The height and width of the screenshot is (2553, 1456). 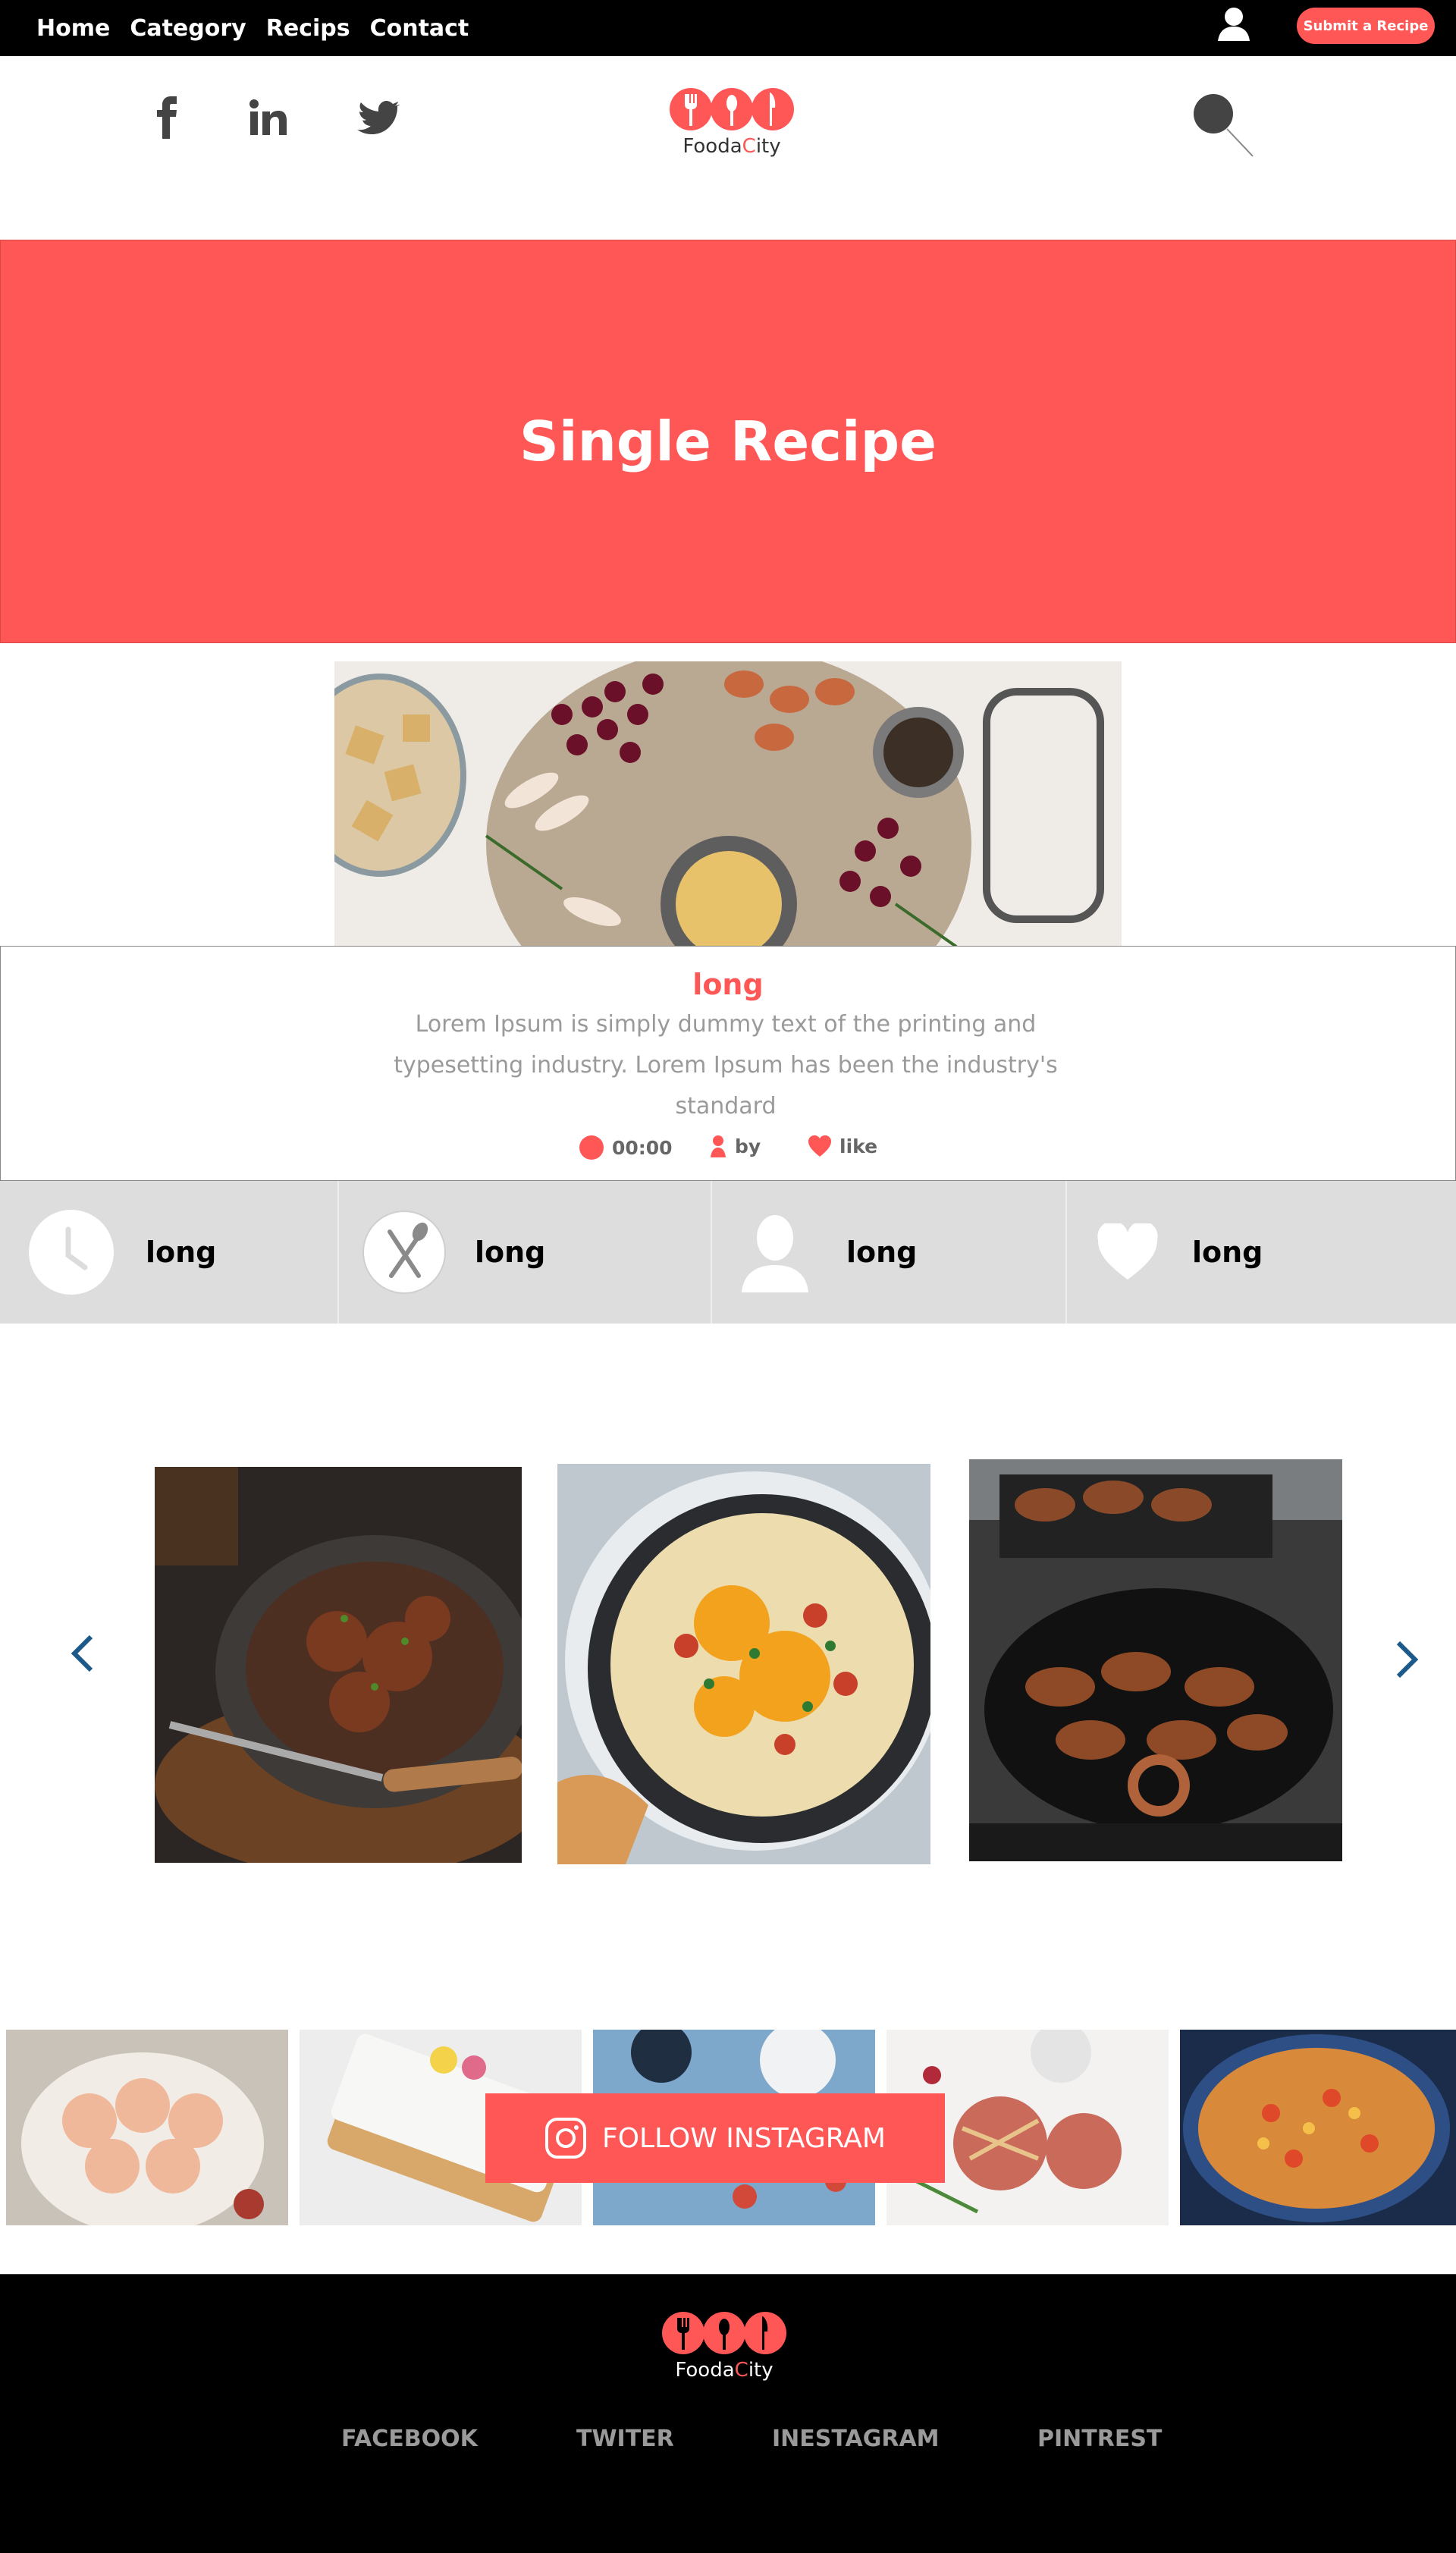 I want to click on facebook-icon, so click(x=167, y=117).